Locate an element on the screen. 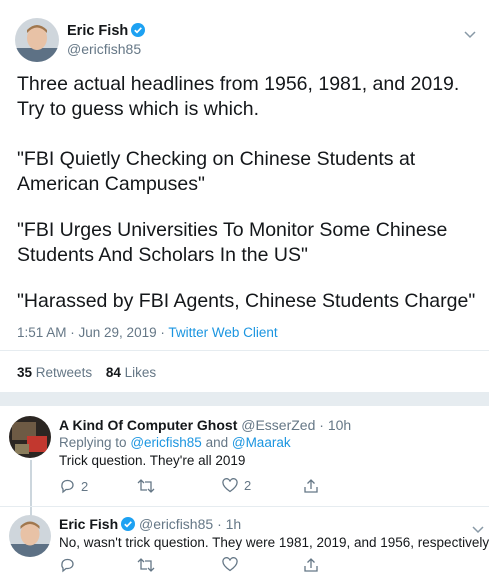 The width and height of the screenshot is (489, 582). reply-count: 2 is located at coordinates (85, 486).